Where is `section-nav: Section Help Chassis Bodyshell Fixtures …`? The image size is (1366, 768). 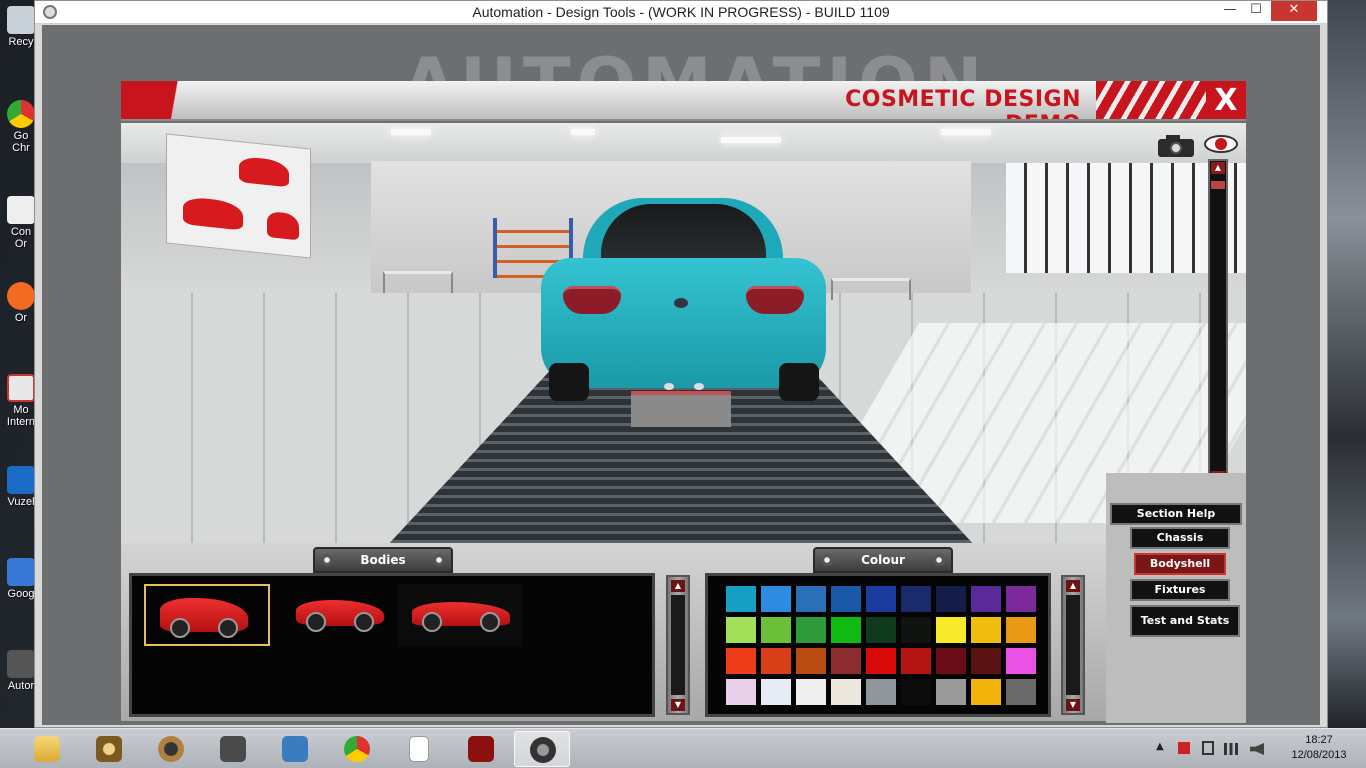
section-nav: Section Help Chassis Bodyshell Fixtures … is located at coordinates (1176, 598).